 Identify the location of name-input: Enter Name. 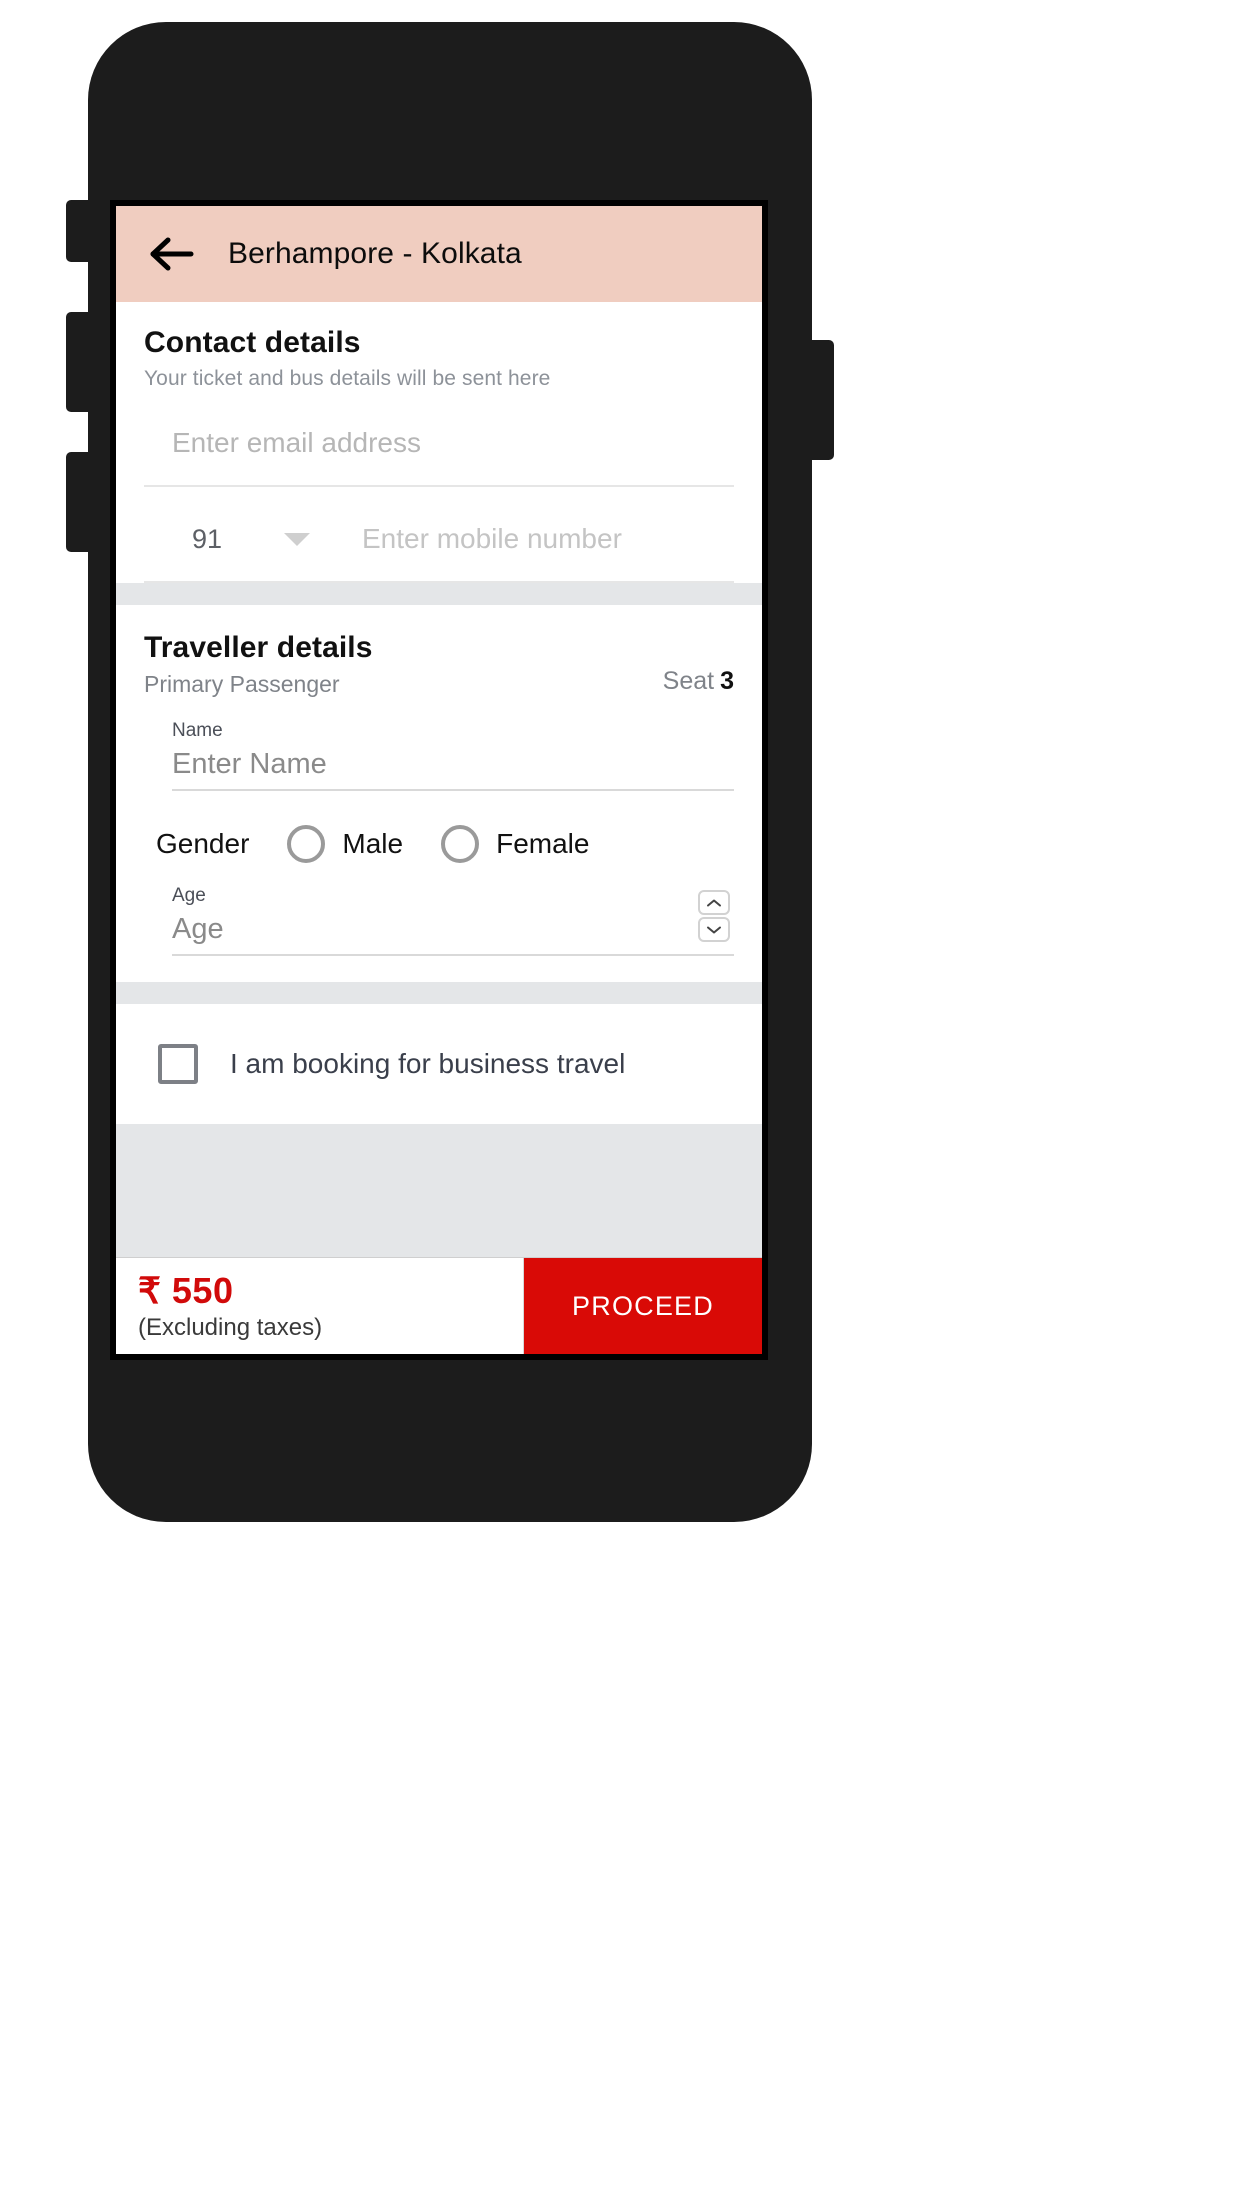
(453, 764).